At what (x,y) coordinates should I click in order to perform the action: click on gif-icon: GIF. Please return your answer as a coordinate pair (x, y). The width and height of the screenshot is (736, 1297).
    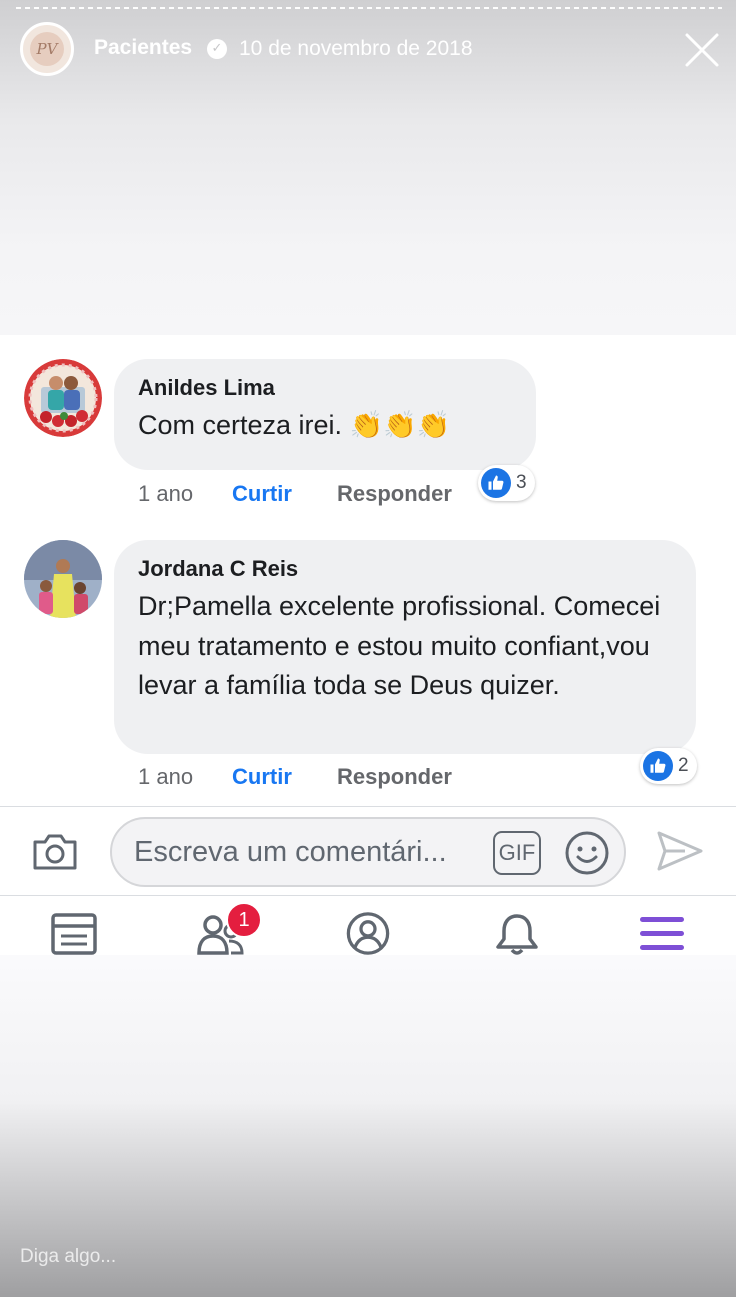
    Looking at the image, I should click on (517, 853).